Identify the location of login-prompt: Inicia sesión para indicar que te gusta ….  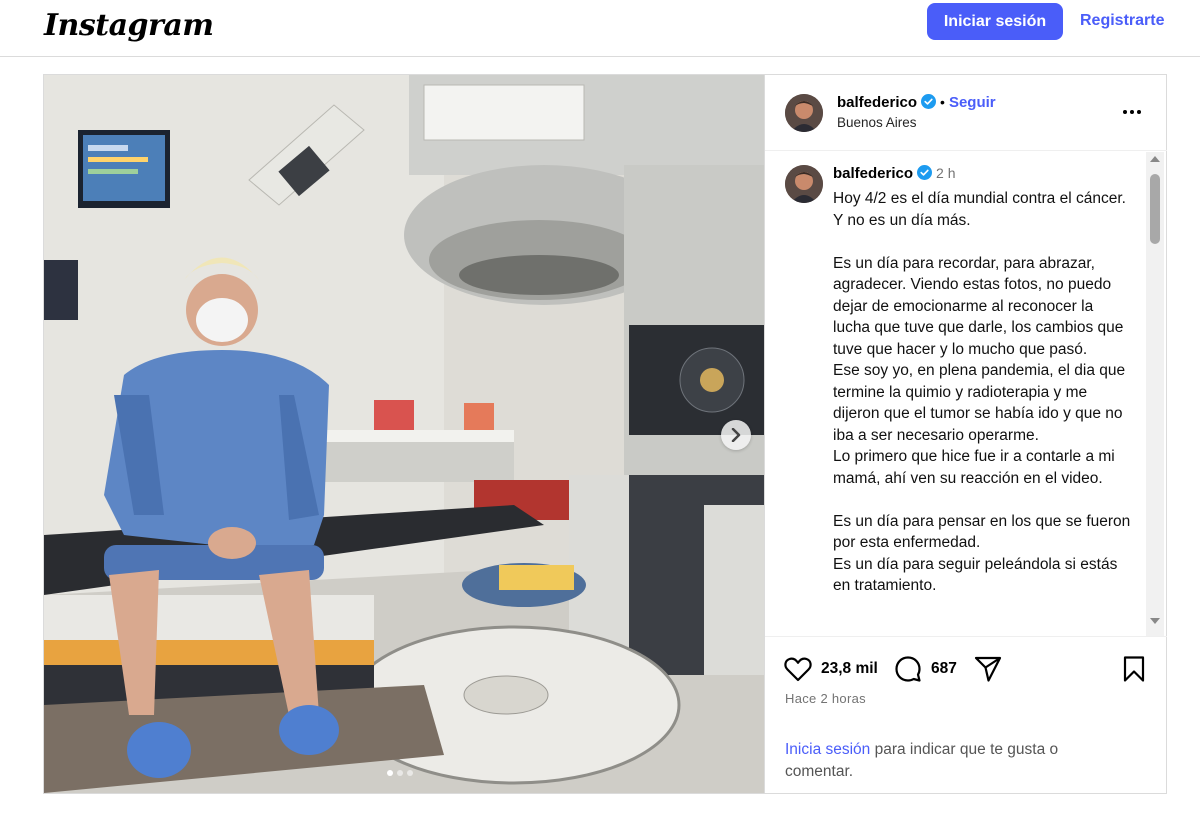
(955, 761).